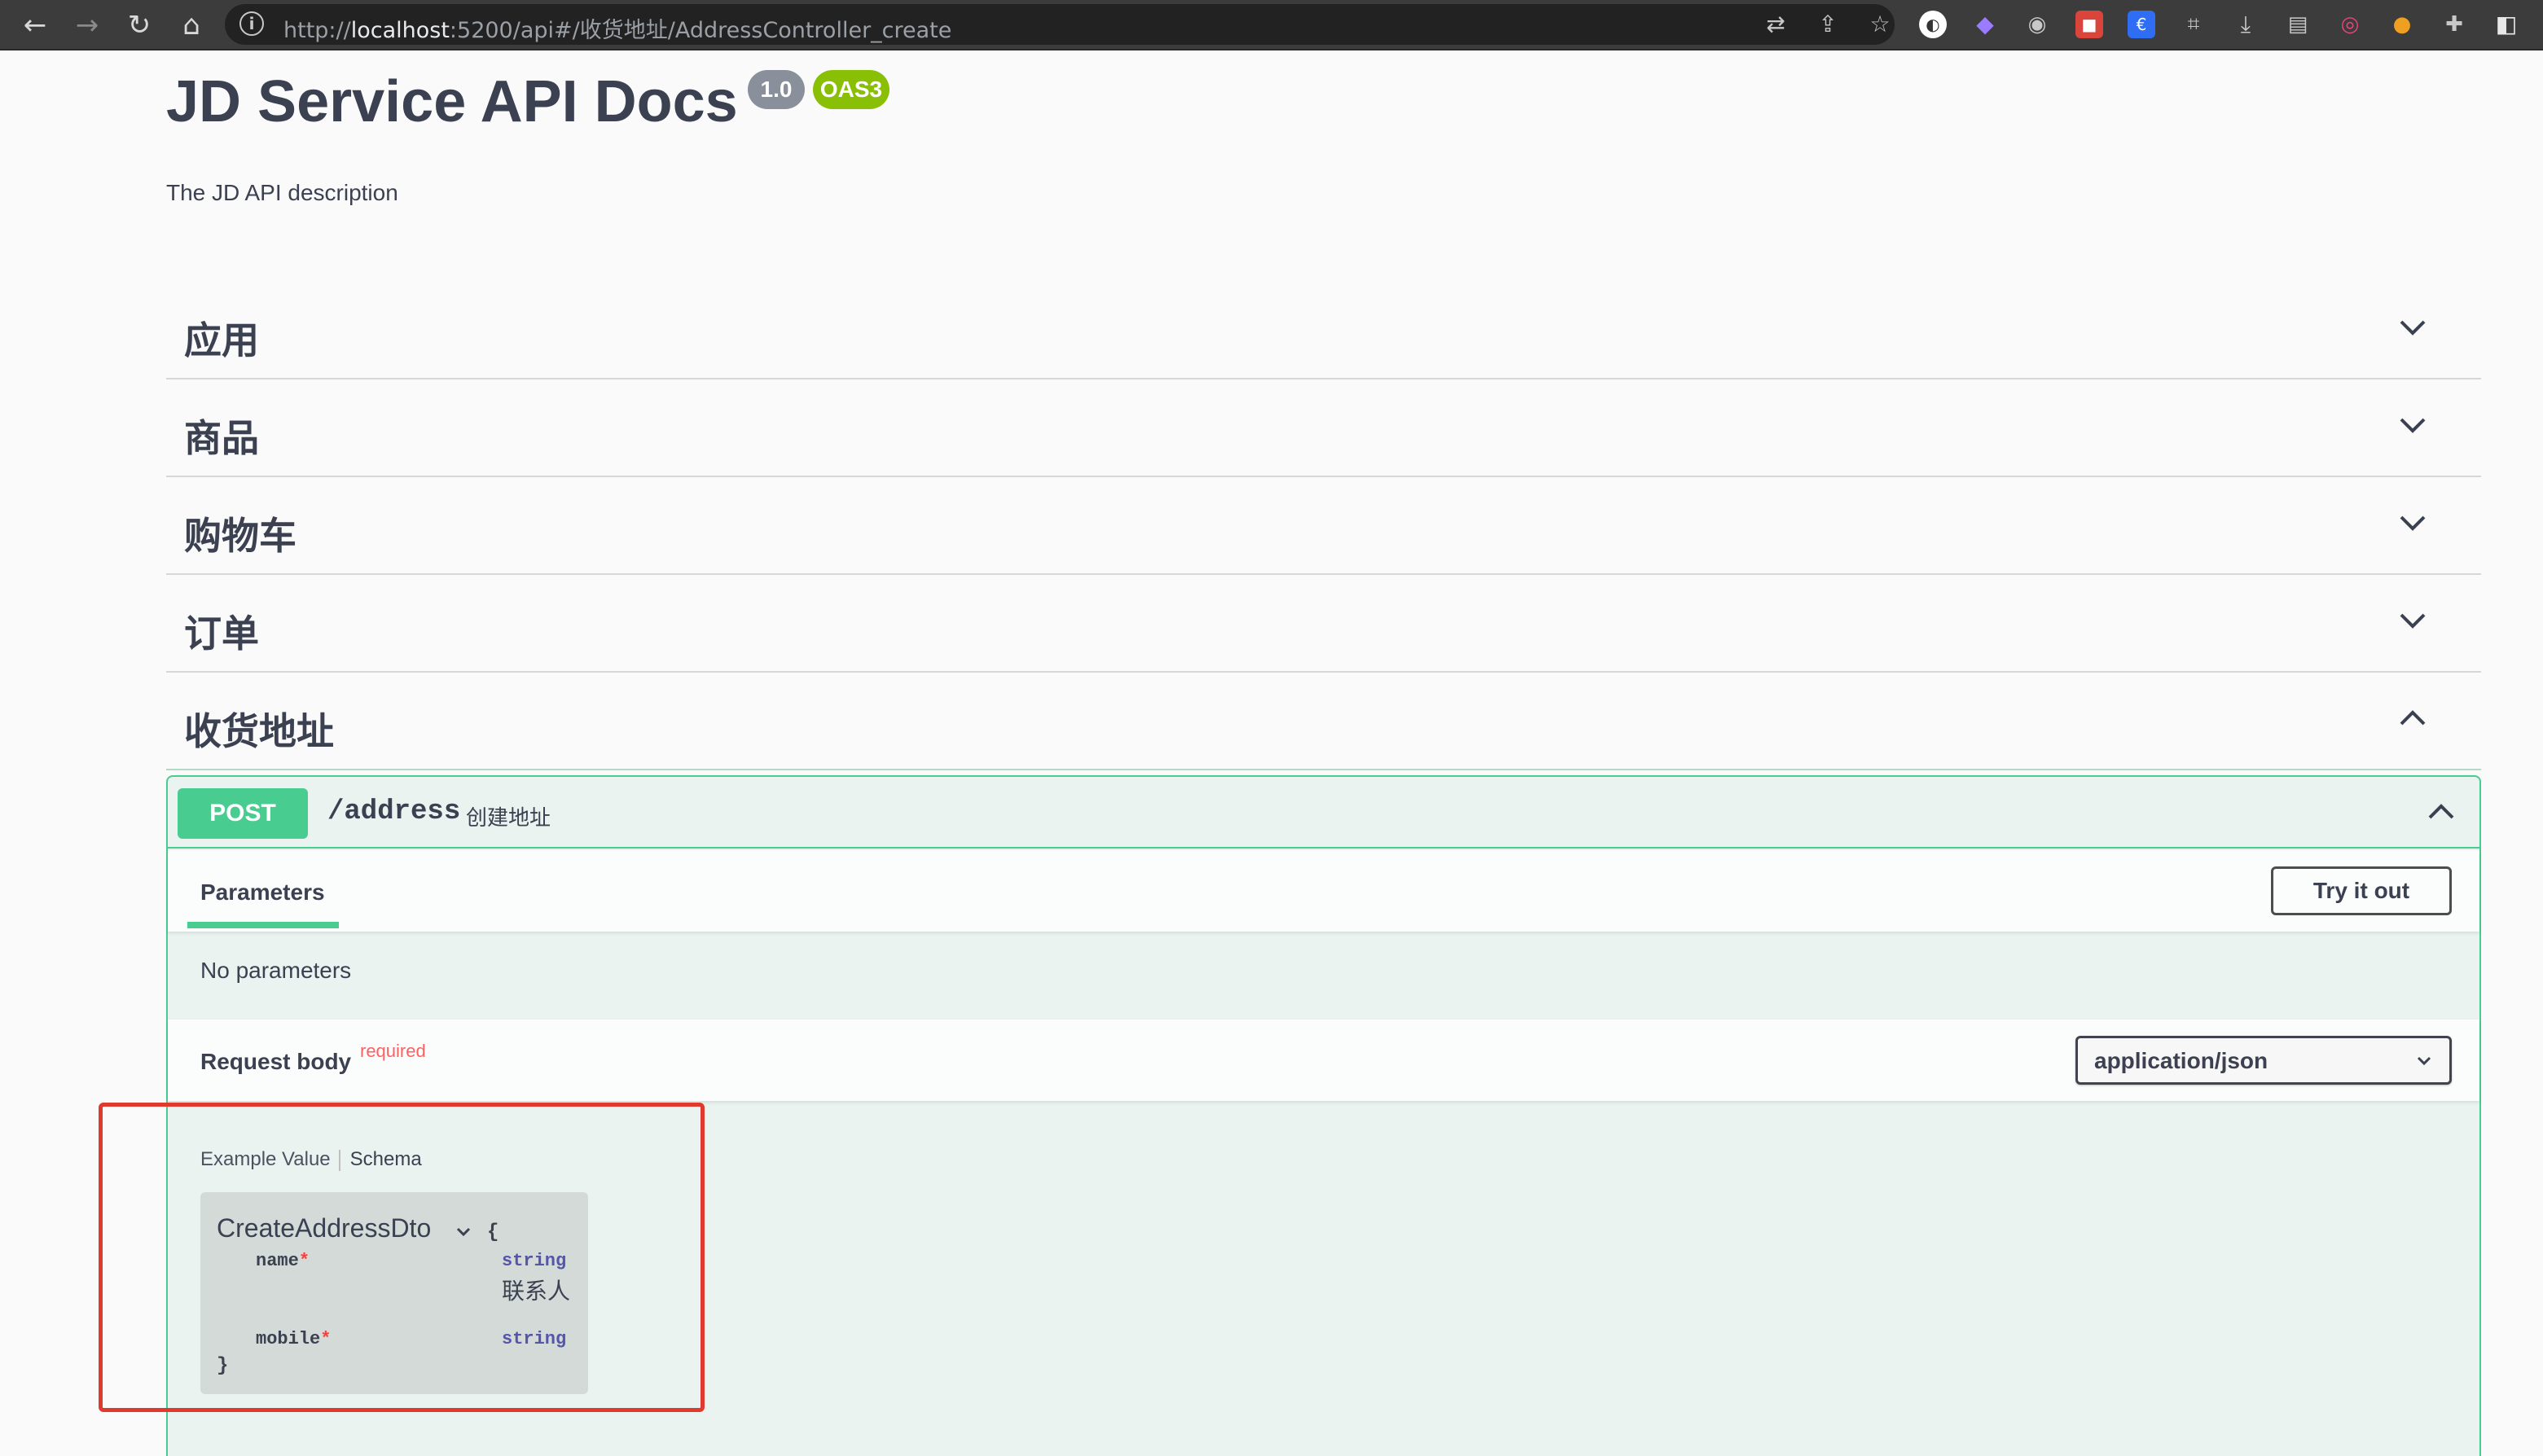  I want to click on property-name: mobile*, so click(294, 1339).